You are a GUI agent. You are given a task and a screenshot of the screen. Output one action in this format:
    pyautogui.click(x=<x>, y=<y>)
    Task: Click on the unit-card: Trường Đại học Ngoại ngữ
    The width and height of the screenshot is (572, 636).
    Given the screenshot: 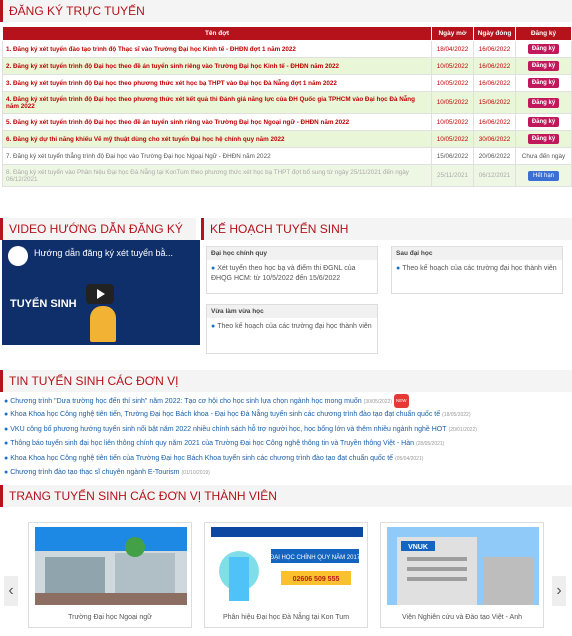 What is the action you would take?
    pyautogui.click(x=110, y=575)
    